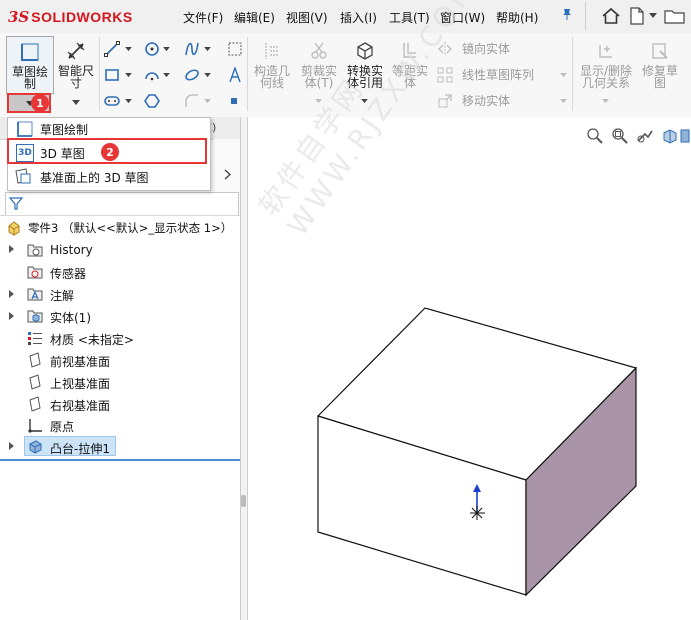  I want to click on tree-item-annotations: 注解, so click(62, 295).